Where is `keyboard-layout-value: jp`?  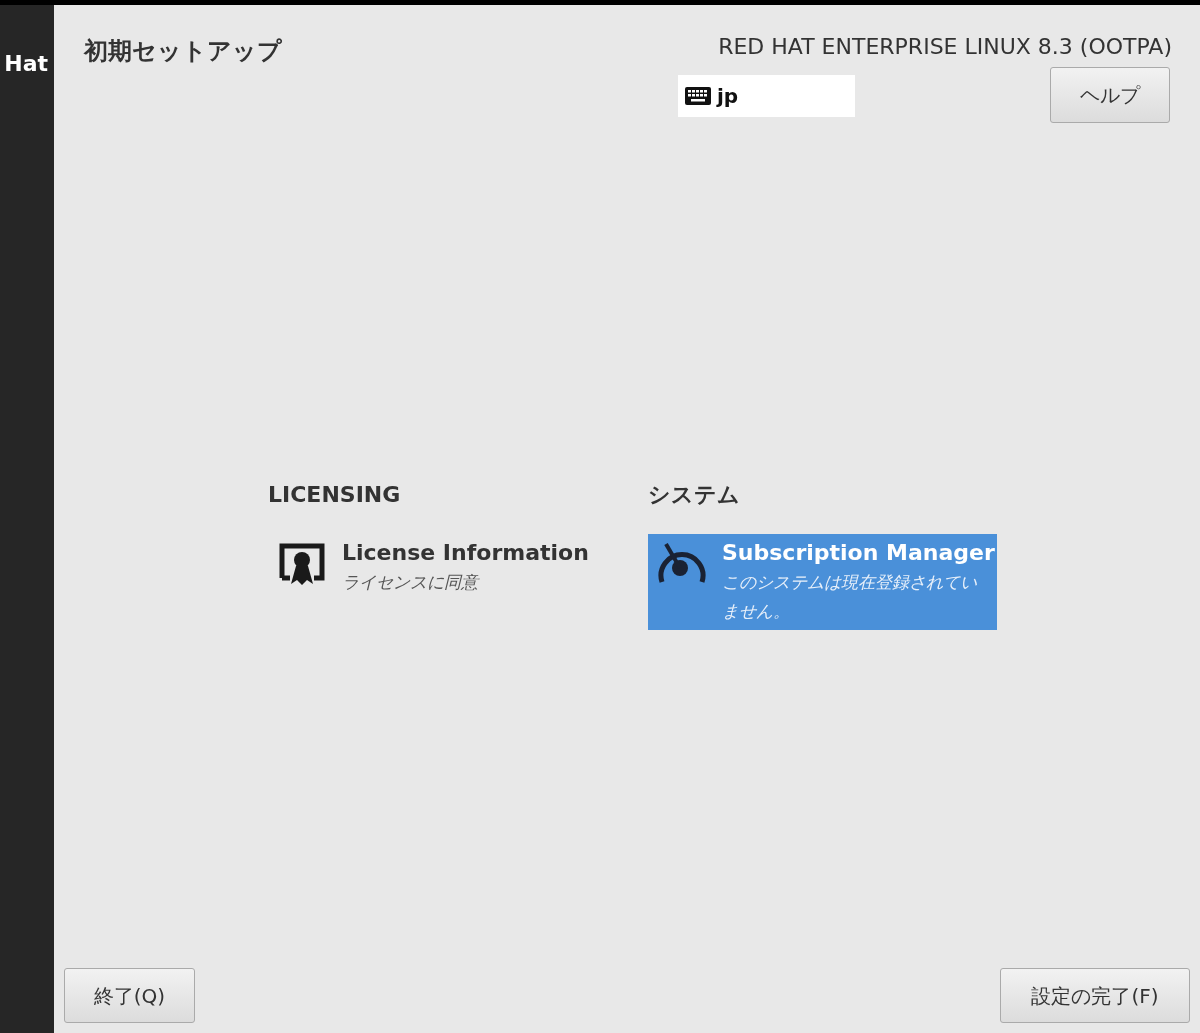 keyboard-layout-value: jp is located at coordinates (728, 96).